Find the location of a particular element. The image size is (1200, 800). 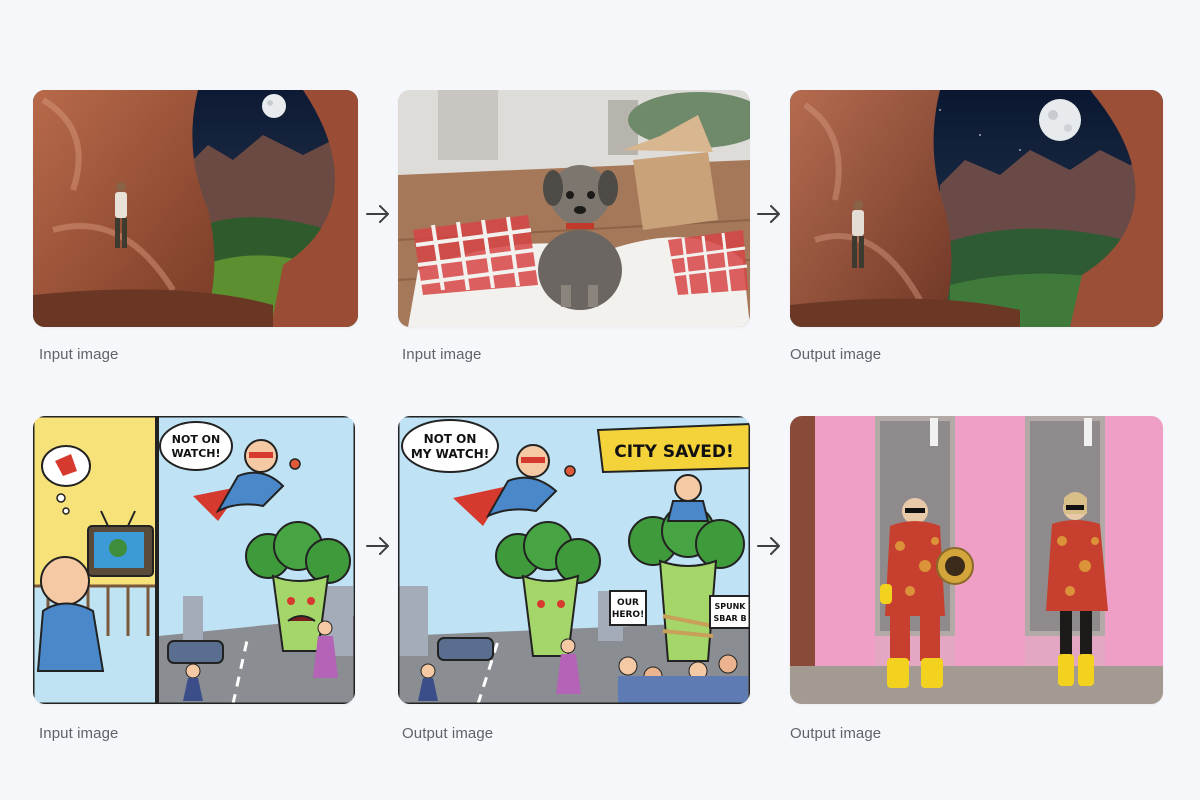

svg-text: SPUNK is located at coordinates (730, 606).